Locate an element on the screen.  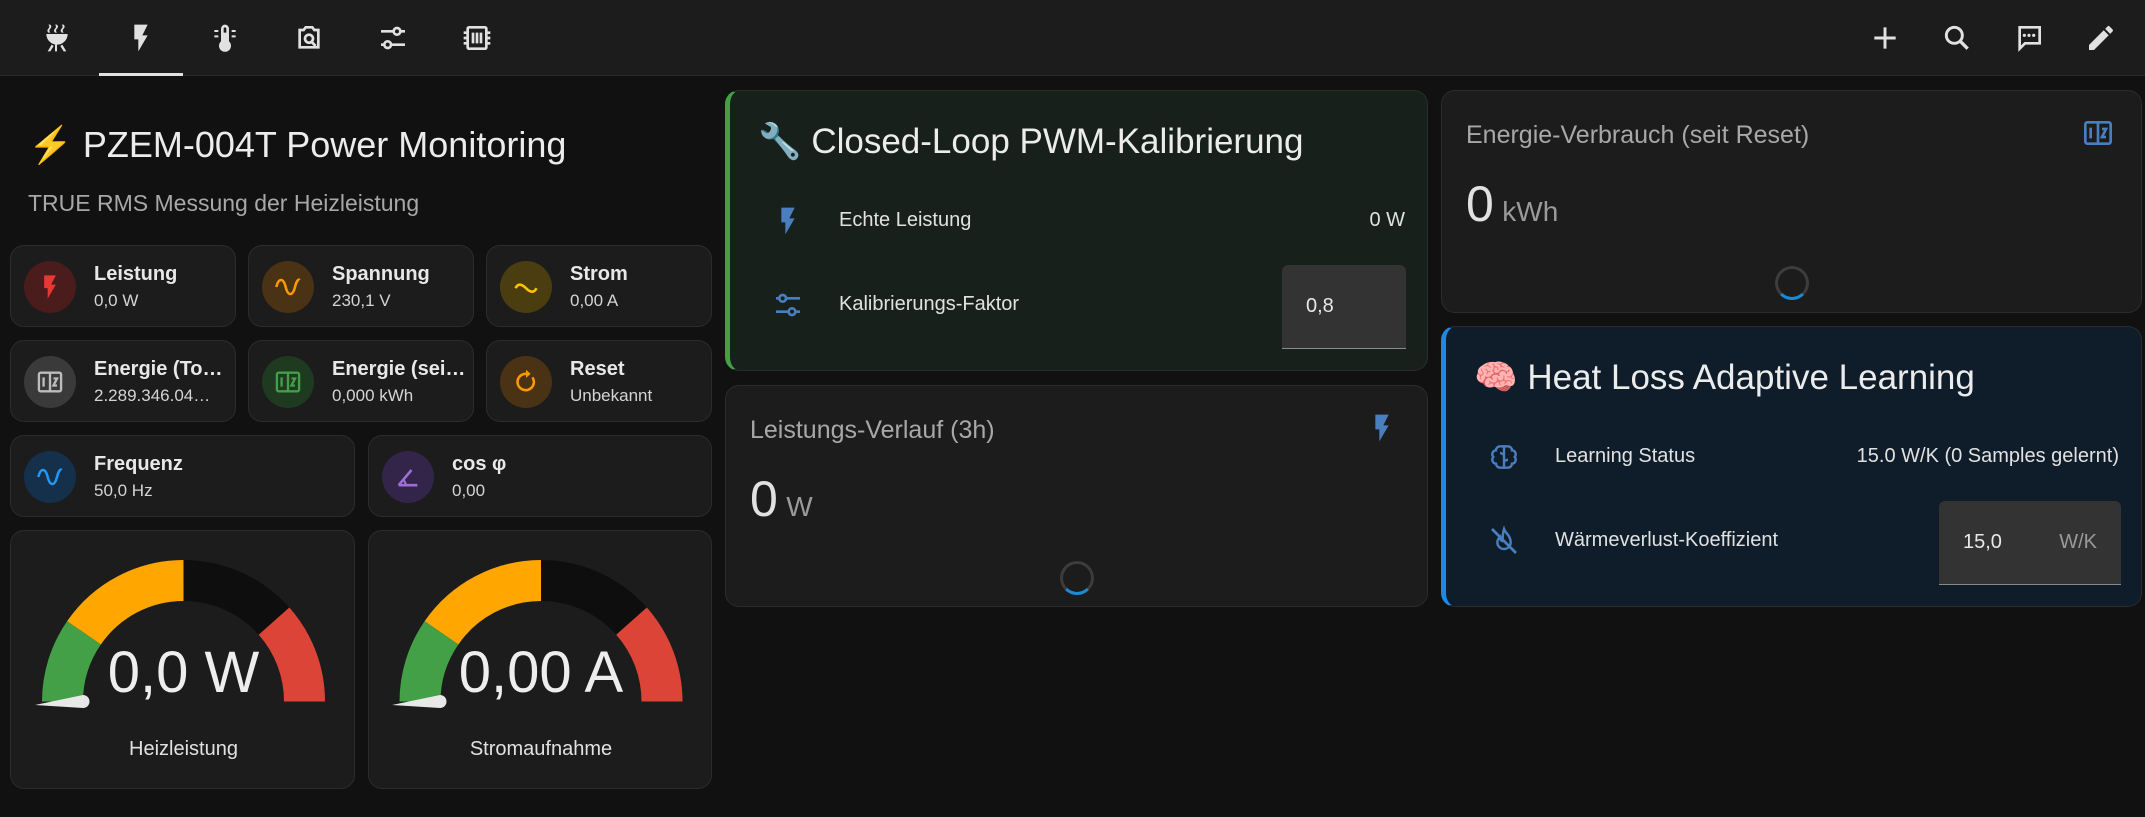
energie-value-group: 0 kWh is located at coordinates (1512, 204).